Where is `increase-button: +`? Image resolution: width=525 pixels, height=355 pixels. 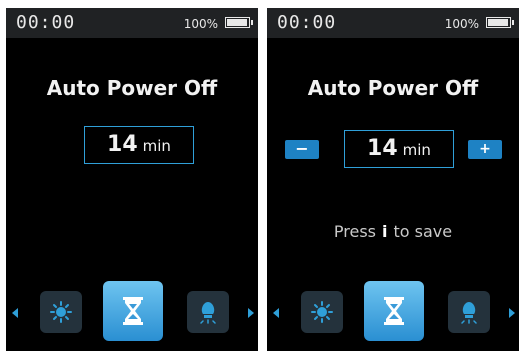
increase-button: + is located at coordinates (485, 149).